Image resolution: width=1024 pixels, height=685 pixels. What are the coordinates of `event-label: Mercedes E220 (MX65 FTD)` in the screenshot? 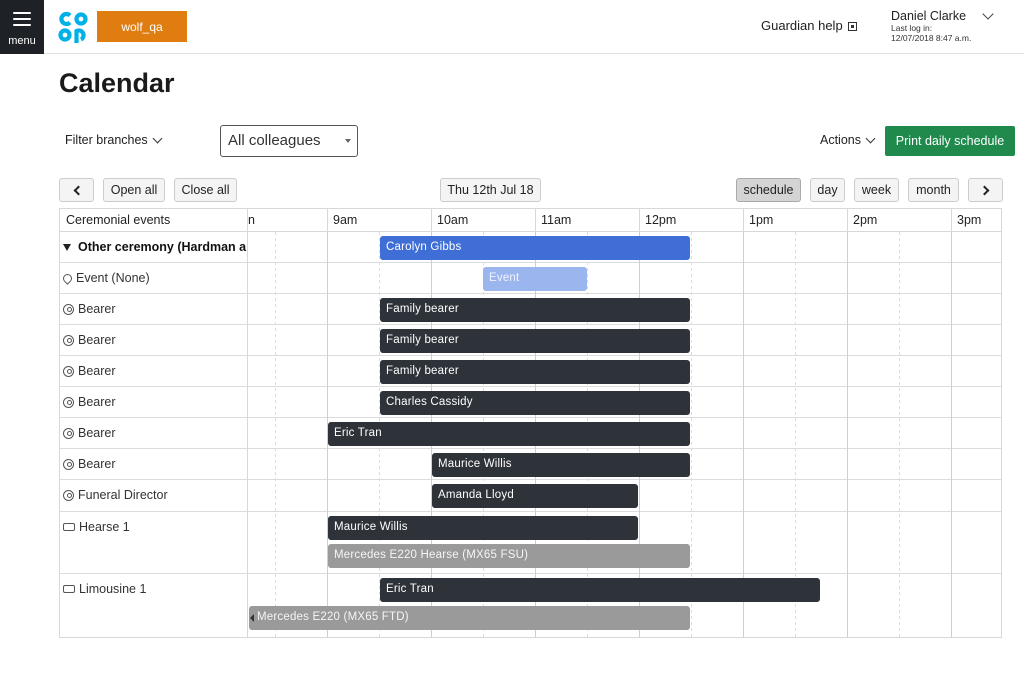 It's located at (333, 617).